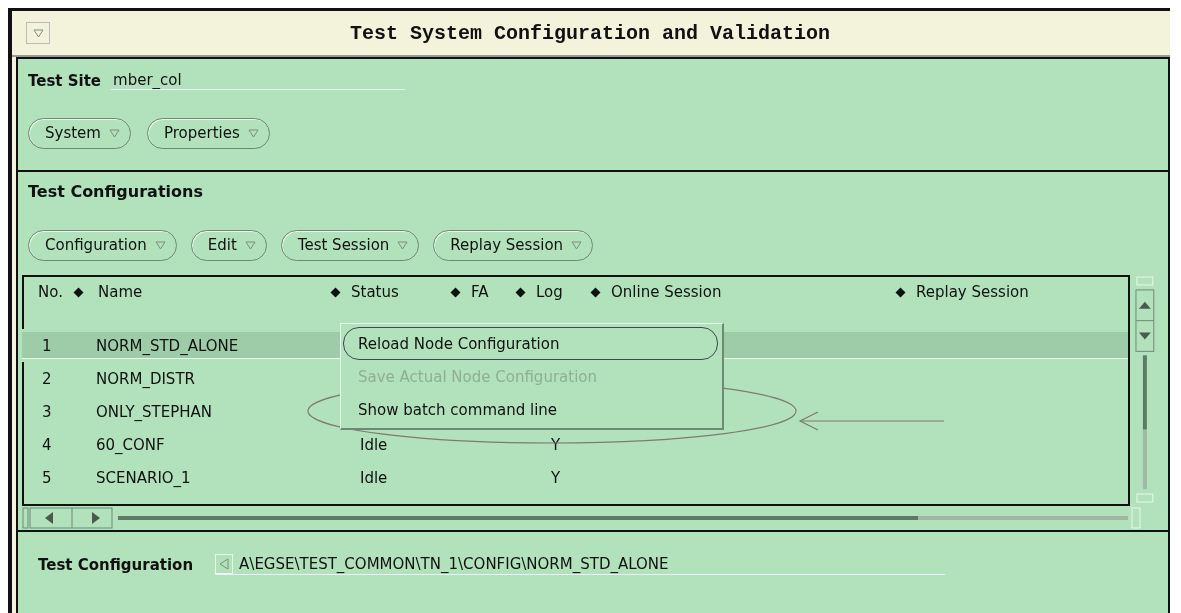 The width and height of the screenshot is (1181, 613). Describe the element at coordinates (47, 345) in the screenshot. I see `table-cell-text: 1` at that location.